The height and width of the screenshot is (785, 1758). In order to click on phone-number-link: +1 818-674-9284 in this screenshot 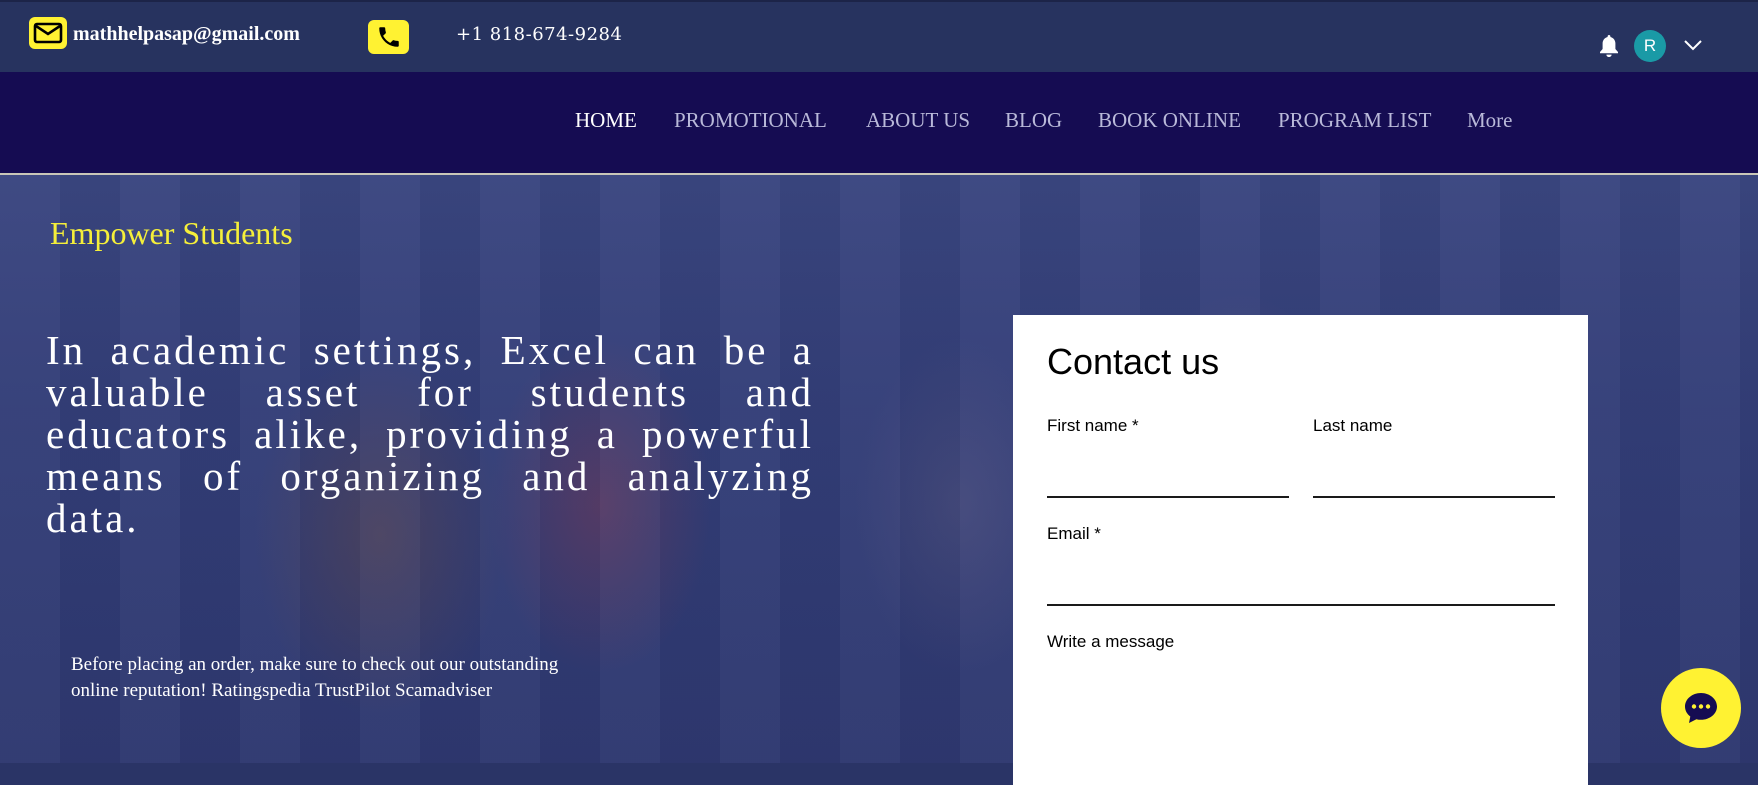, I will do `click(539, 34)`.